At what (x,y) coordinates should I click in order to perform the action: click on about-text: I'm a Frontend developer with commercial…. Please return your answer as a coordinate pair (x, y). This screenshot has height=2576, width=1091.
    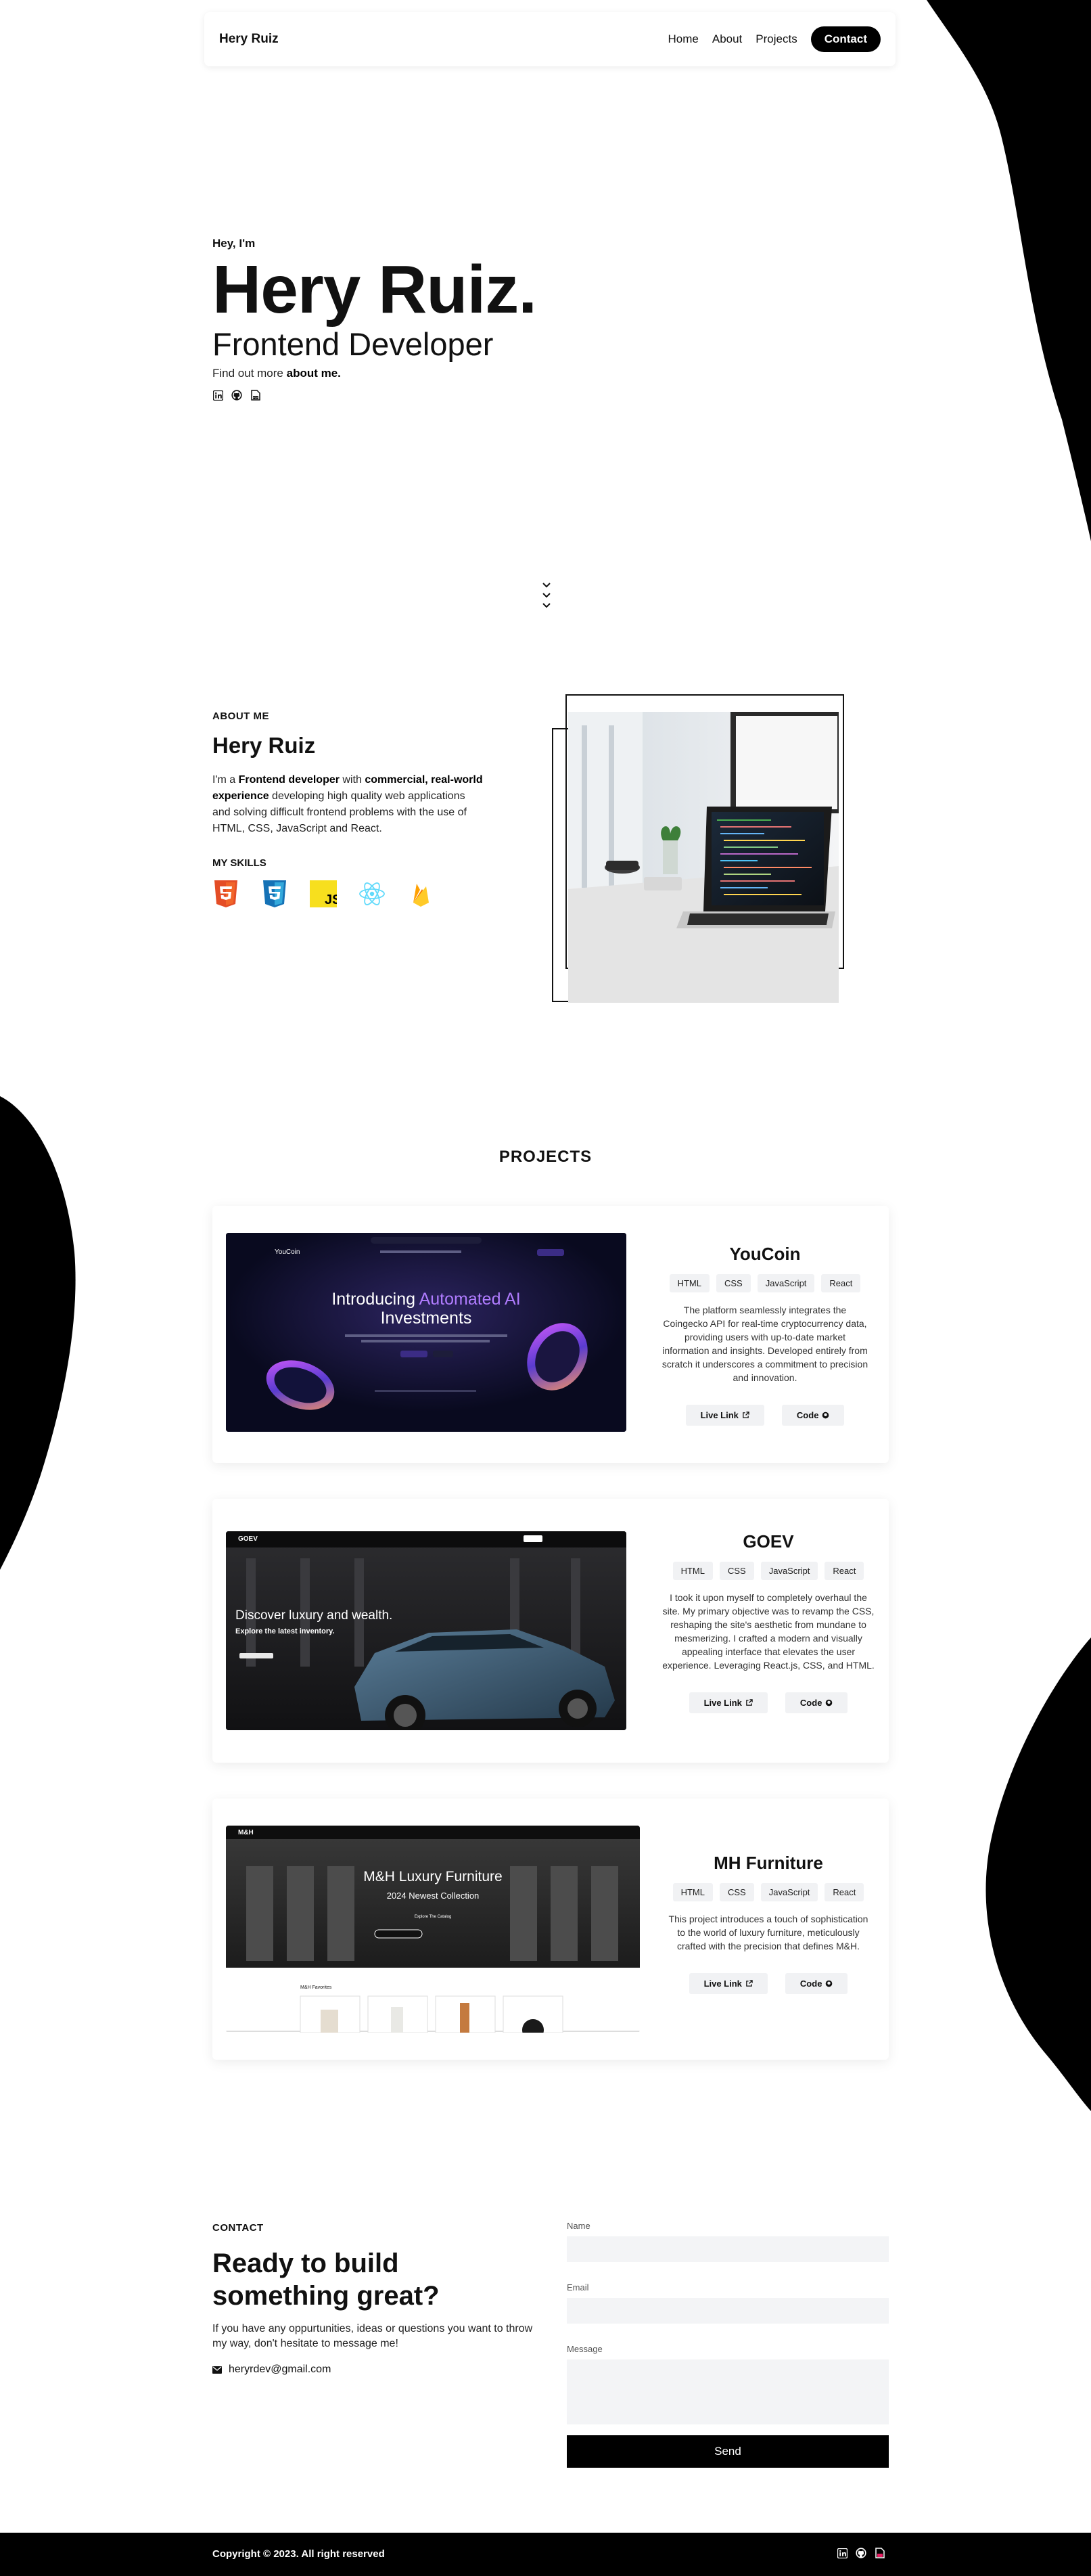
    Looking at the image, I should click on (347, 805).